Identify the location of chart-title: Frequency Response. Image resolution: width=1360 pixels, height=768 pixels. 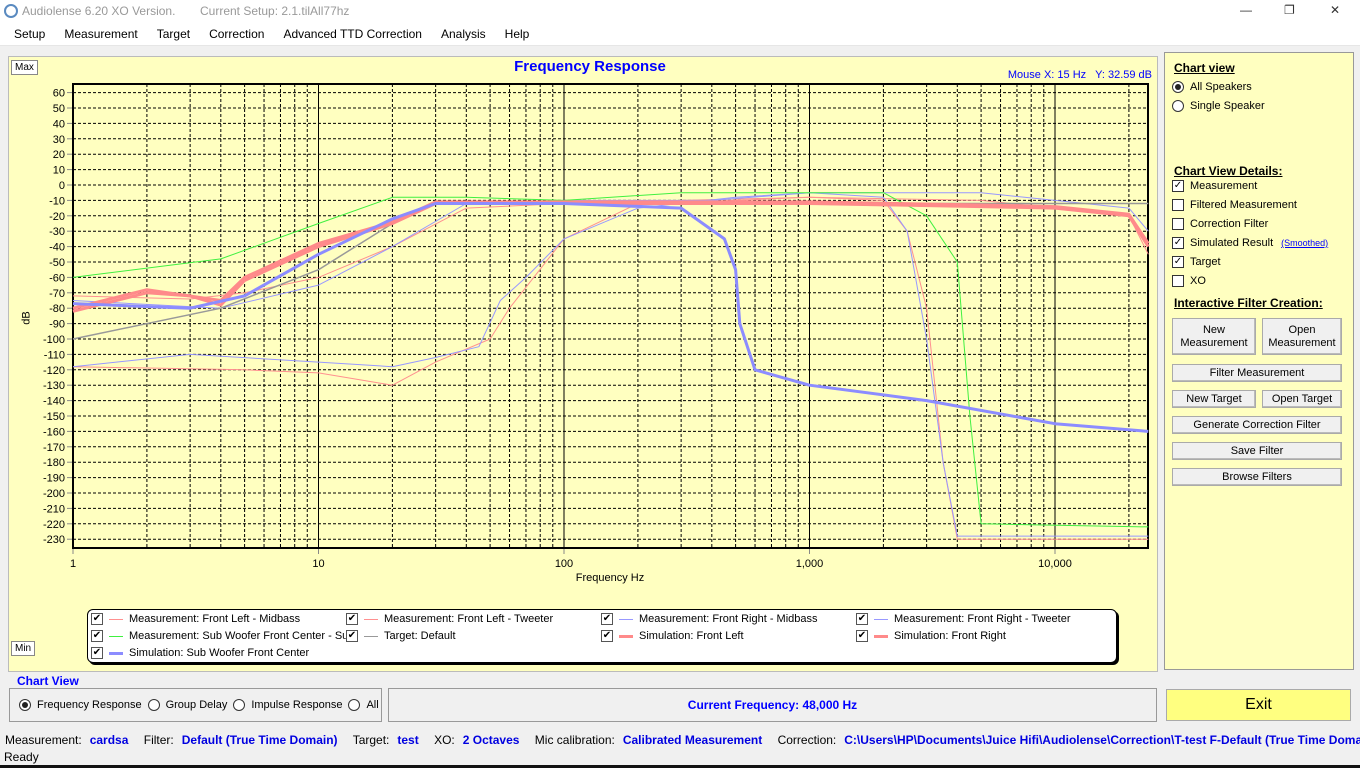
(590, 66).